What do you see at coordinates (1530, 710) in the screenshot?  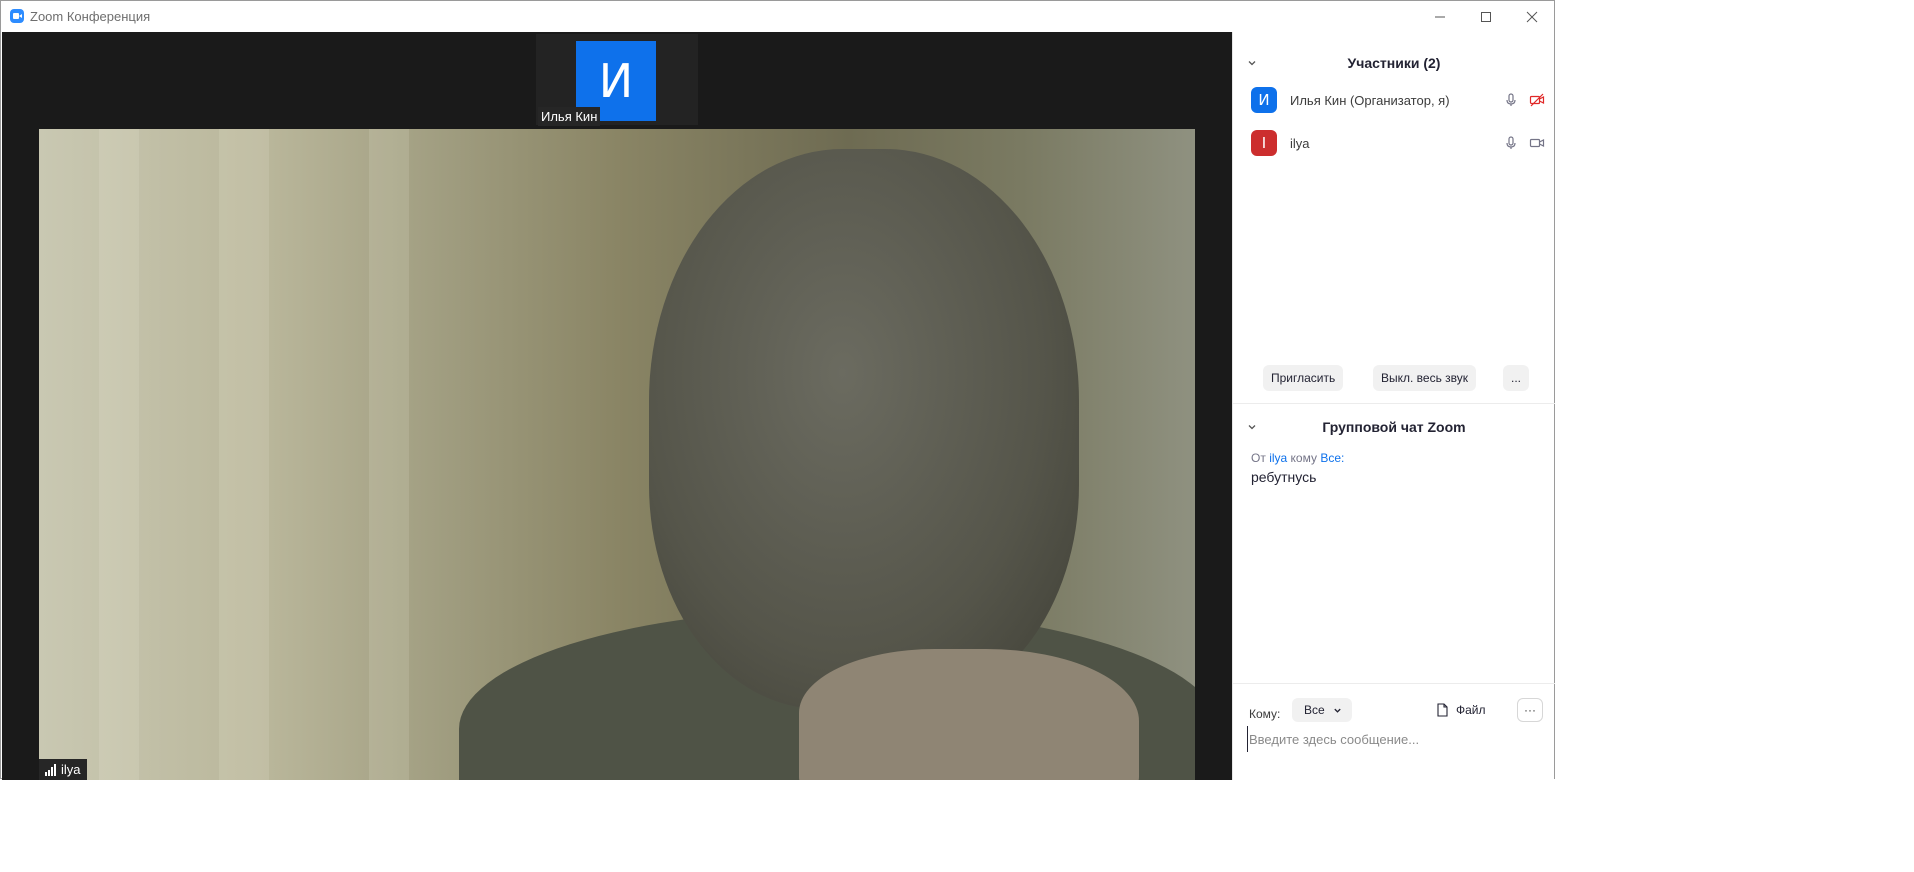 I see `chat-more-button: ···` at bounding box center [1530, 710].